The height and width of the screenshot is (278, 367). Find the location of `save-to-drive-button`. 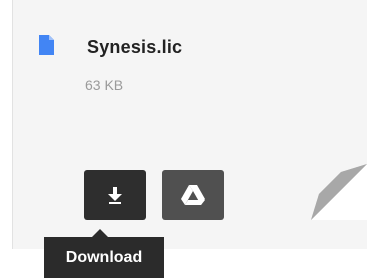

save-to-drive-button is located at coordinates (193, 195).